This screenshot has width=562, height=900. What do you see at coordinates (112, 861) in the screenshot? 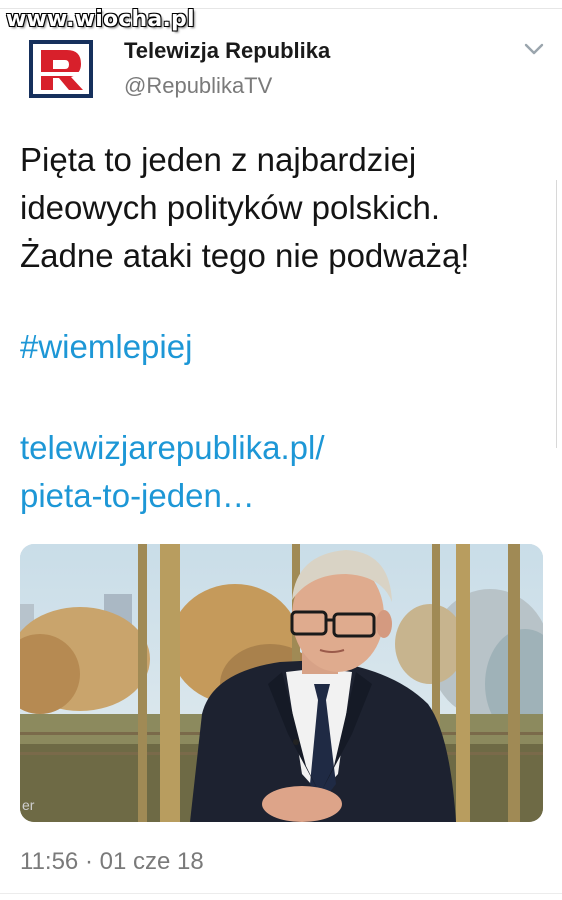
I see `tweet-timestamp: 11:56 · 01 cze 18` at bounding box center [112, 861].